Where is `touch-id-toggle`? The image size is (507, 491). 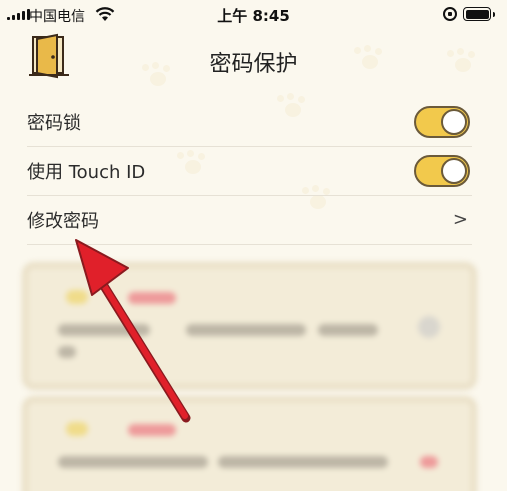 touch-id-toggle is located at coordinates (442, 171).